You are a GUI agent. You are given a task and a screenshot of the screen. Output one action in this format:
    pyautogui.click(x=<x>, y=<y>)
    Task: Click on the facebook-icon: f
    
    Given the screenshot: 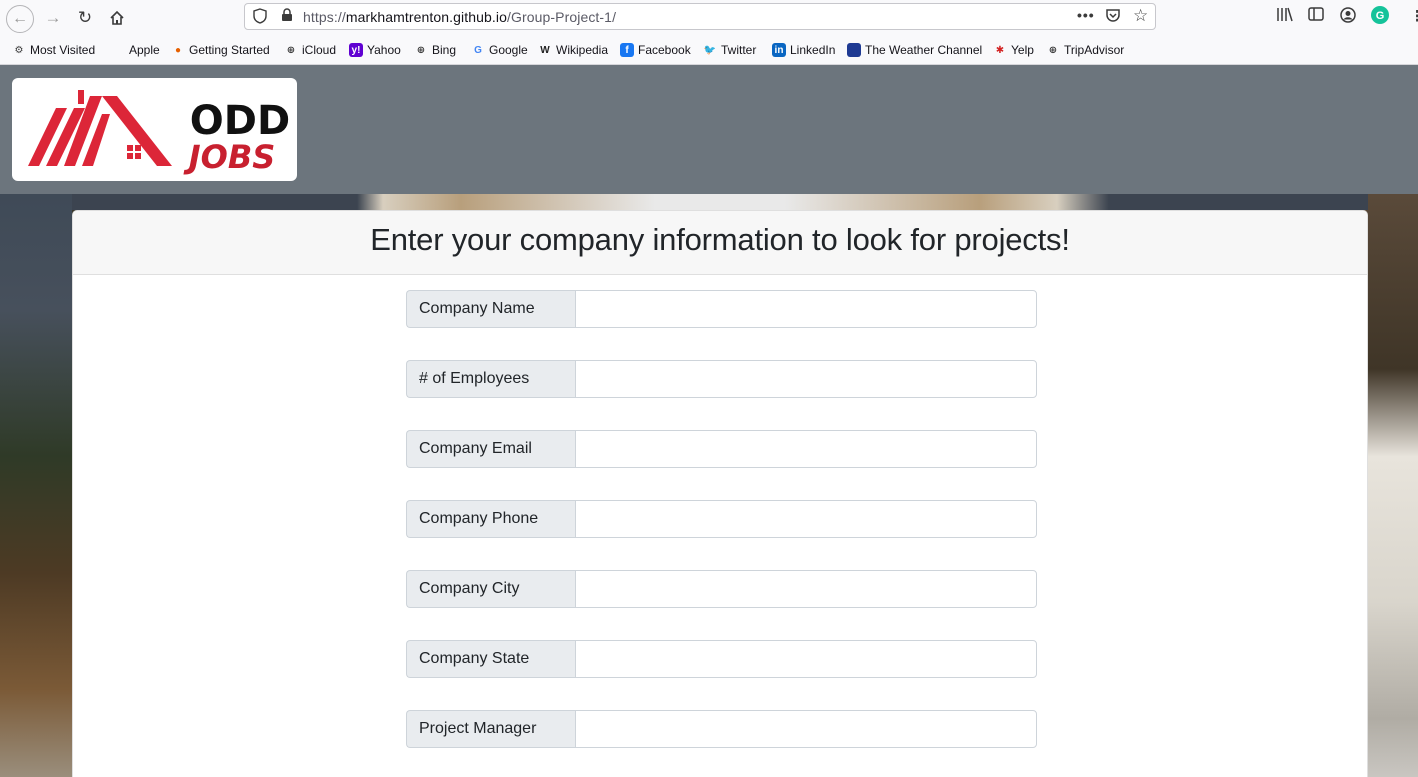 What is the action you would take?
    pyautogui.click(x=627, y=50)
    